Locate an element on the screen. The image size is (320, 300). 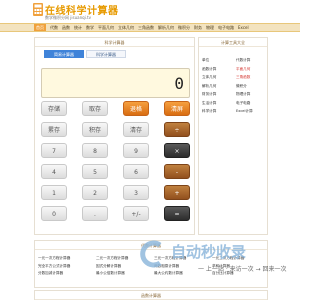
calc-key: 3 is located at coordinates (136, 192).